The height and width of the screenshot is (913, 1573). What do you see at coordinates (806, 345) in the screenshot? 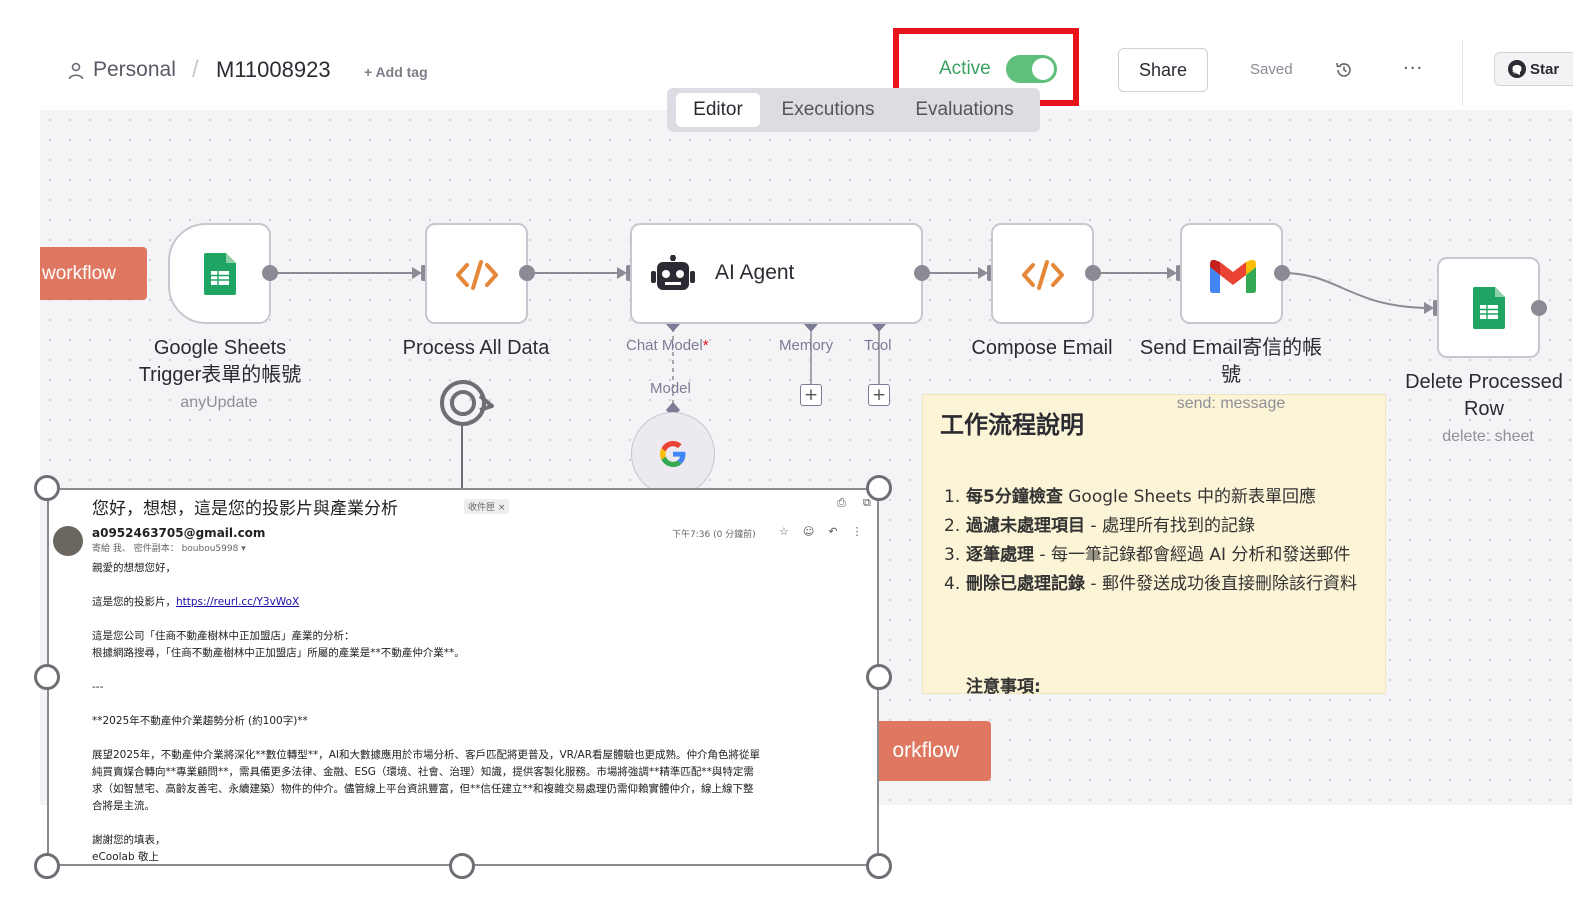
I see `memory-label: Memory` at bounding box center [806, 345].